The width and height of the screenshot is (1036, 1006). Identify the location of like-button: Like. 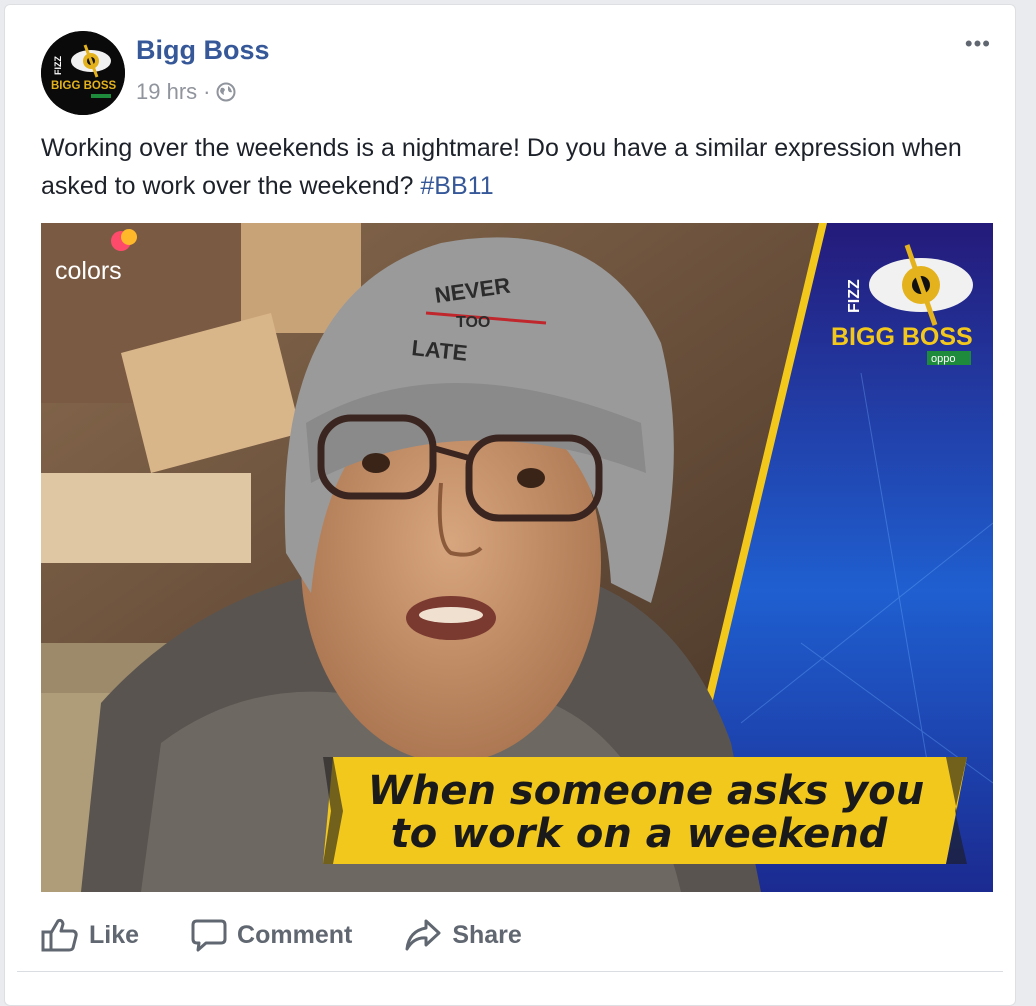
(90, 935).